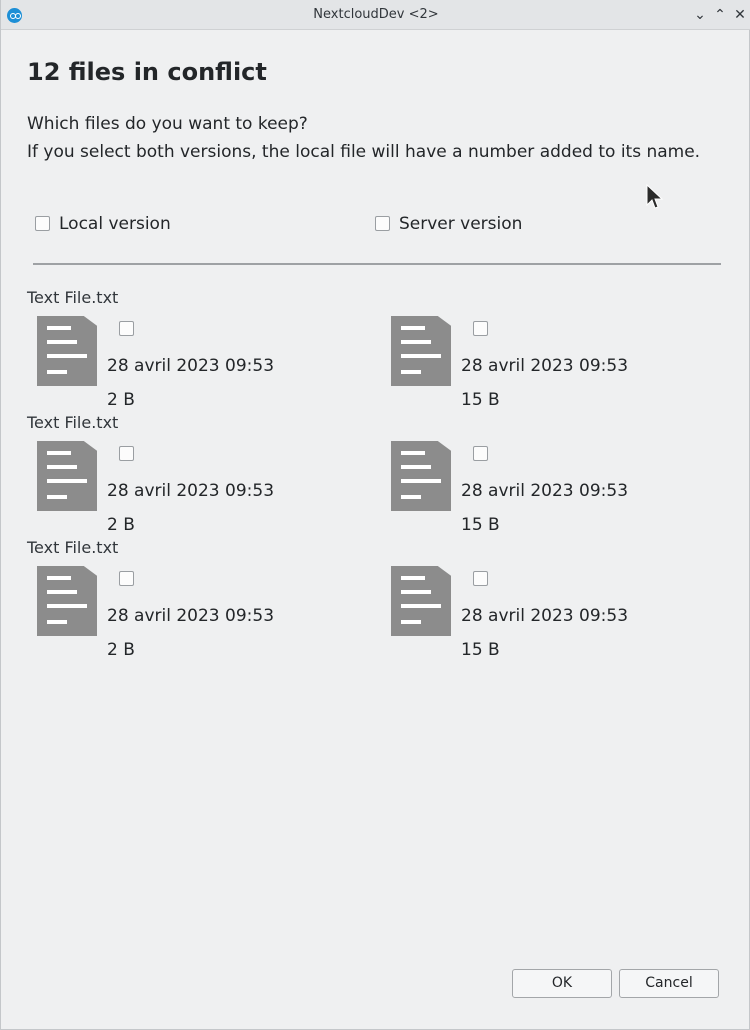  Describe the element at coordinates (460, 224) in the screenshot. I see `server-version-label: Server version` at that location.